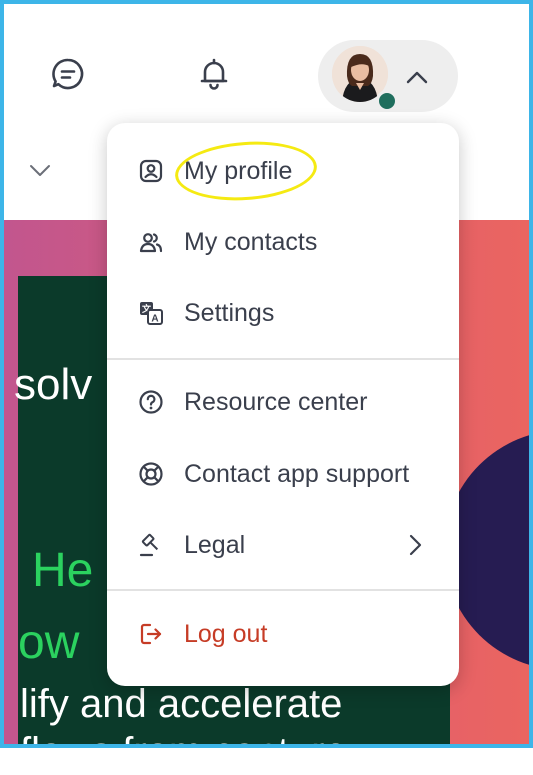 Image resolution: width=533 pixels, height=775 pixels. What do you see at coordinates (151, 474) in the screenshot?
I see `lifebuoy-icon` at bounding box center [151, 474].